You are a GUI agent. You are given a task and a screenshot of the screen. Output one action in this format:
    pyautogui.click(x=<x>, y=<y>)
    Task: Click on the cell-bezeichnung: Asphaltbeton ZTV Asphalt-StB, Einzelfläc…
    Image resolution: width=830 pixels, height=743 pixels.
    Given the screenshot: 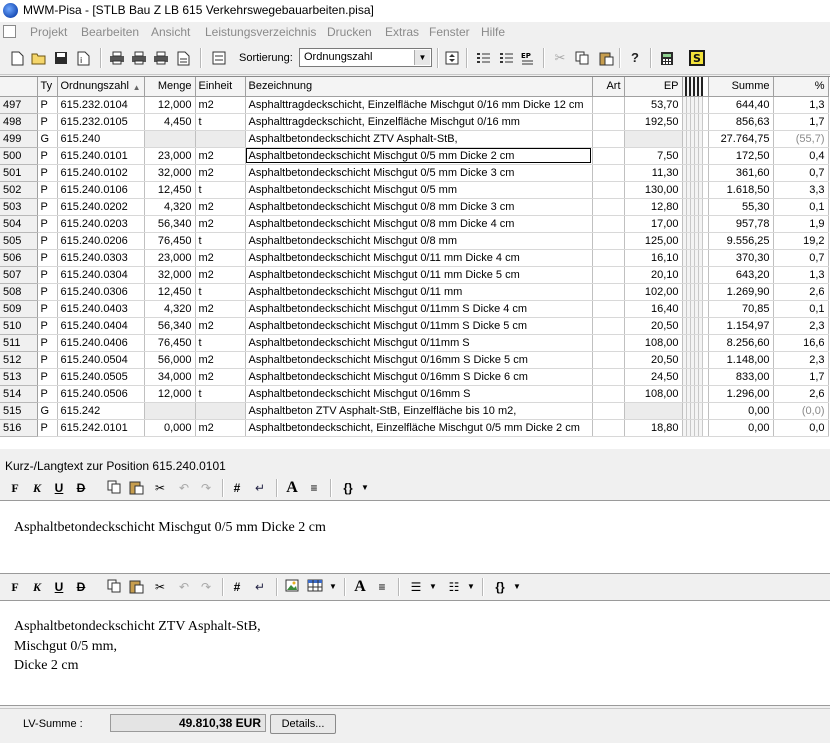 What is the action you would take?
    pyautogui.click(x=419, y=411)
    